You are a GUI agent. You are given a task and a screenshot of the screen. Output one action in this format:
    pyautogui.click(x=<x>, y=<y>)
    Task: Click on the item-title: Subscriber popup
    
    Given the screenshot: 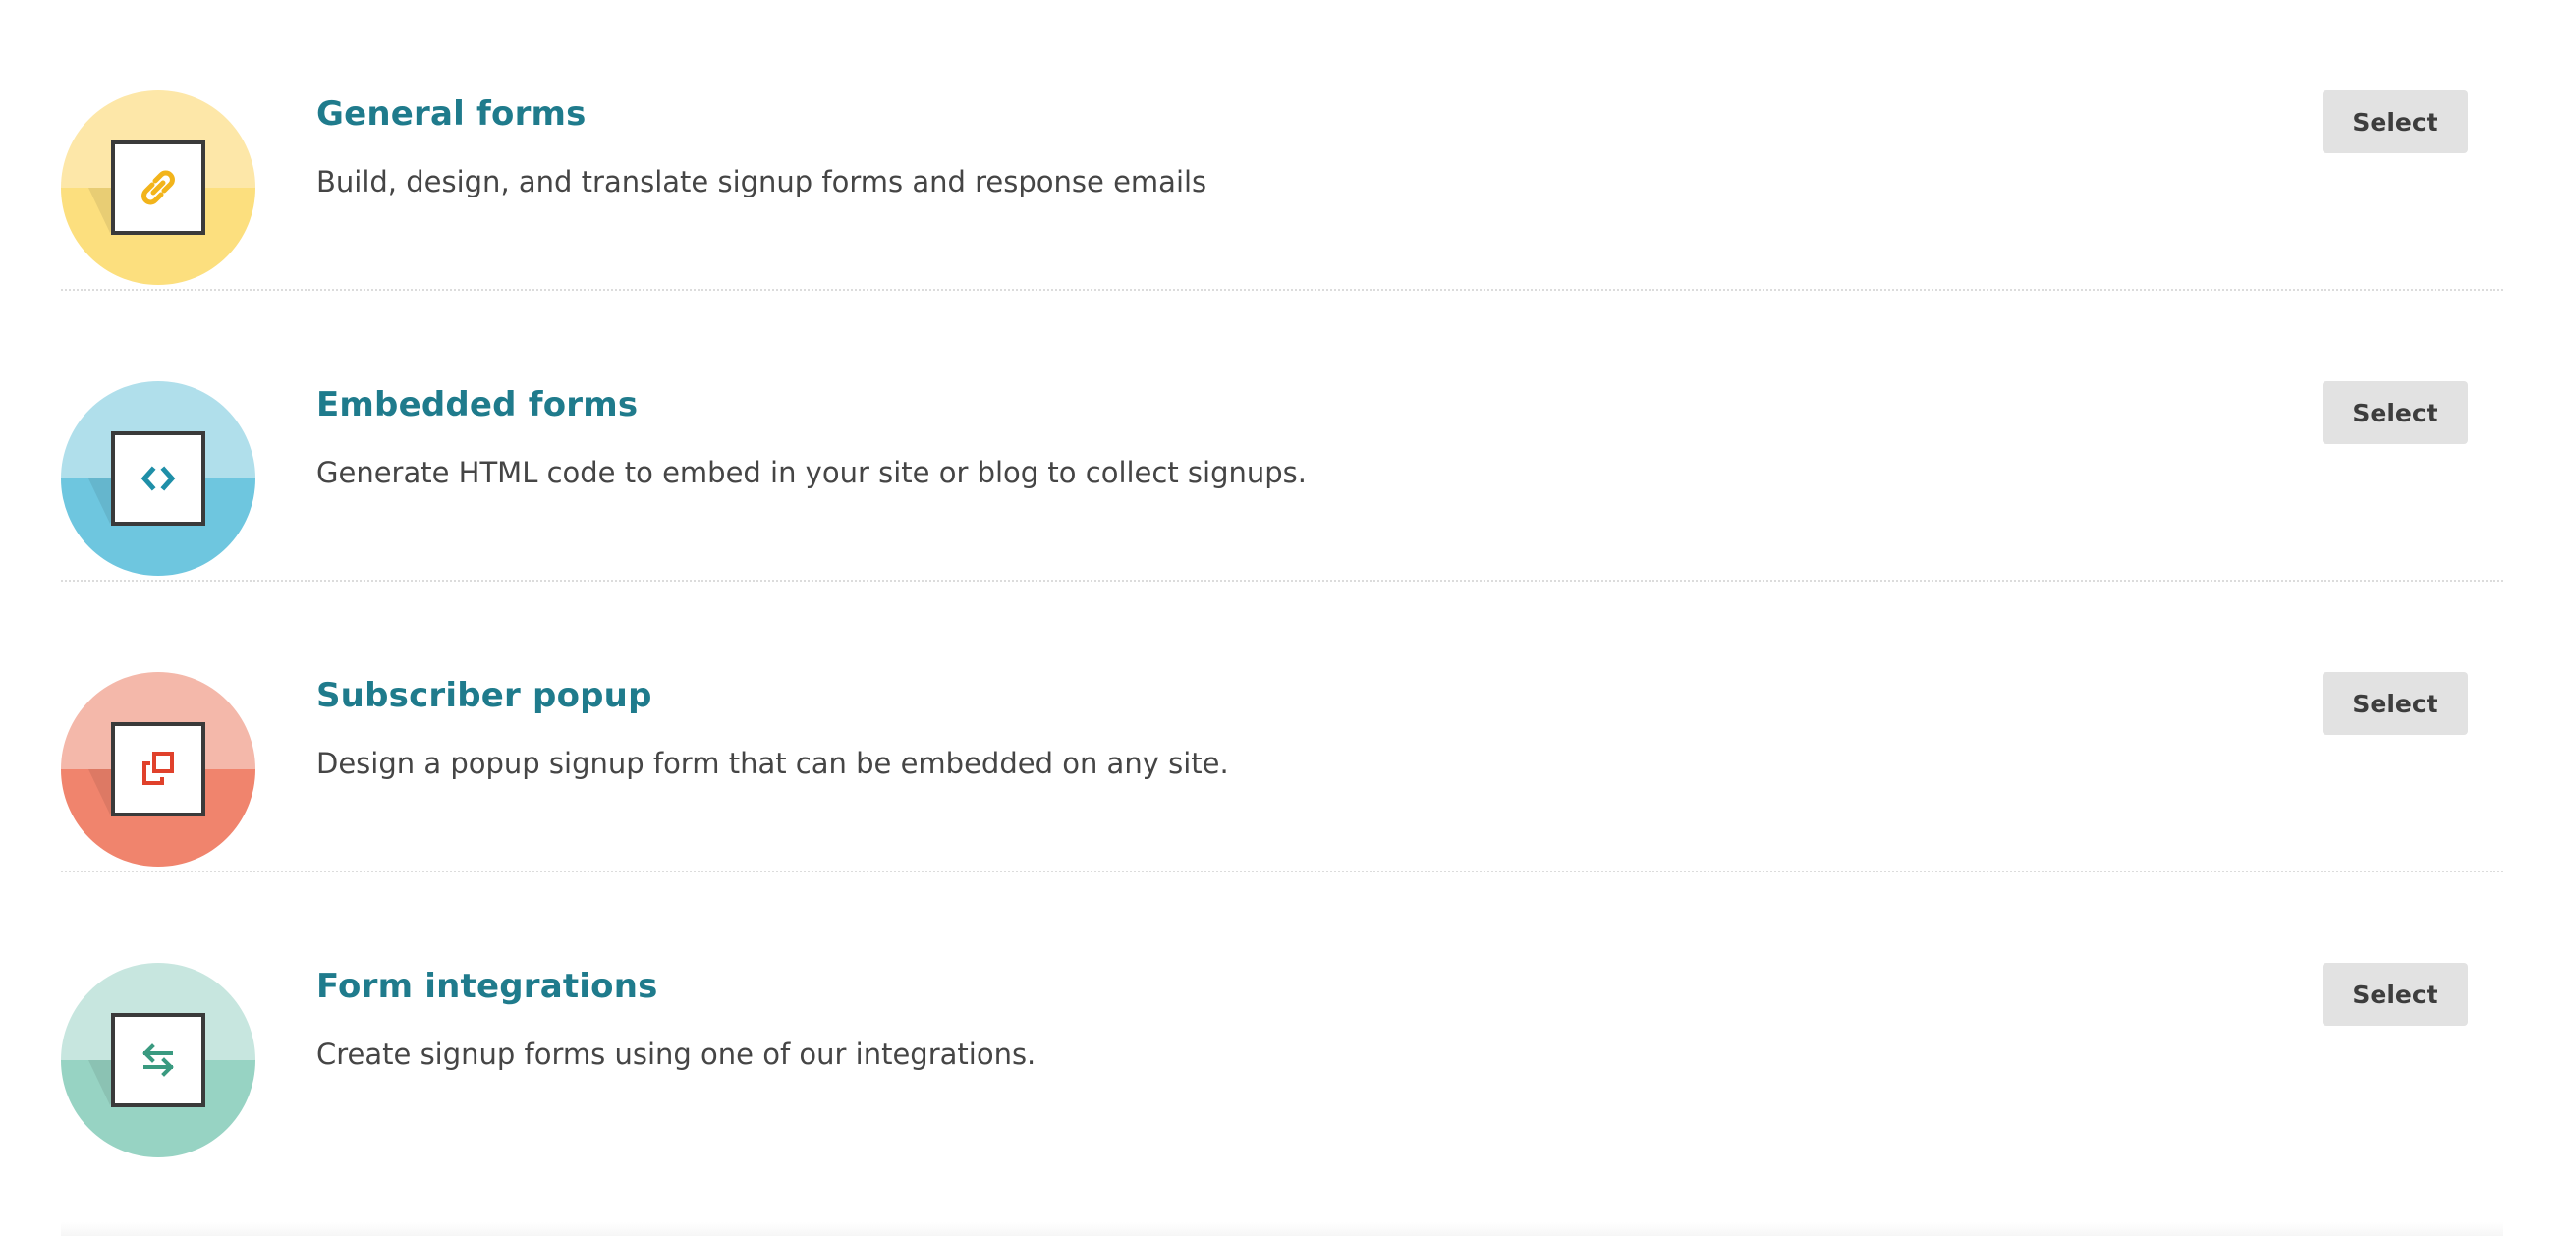 What is the action you would take?
    pyautogui.click(x=484, y=695)
    